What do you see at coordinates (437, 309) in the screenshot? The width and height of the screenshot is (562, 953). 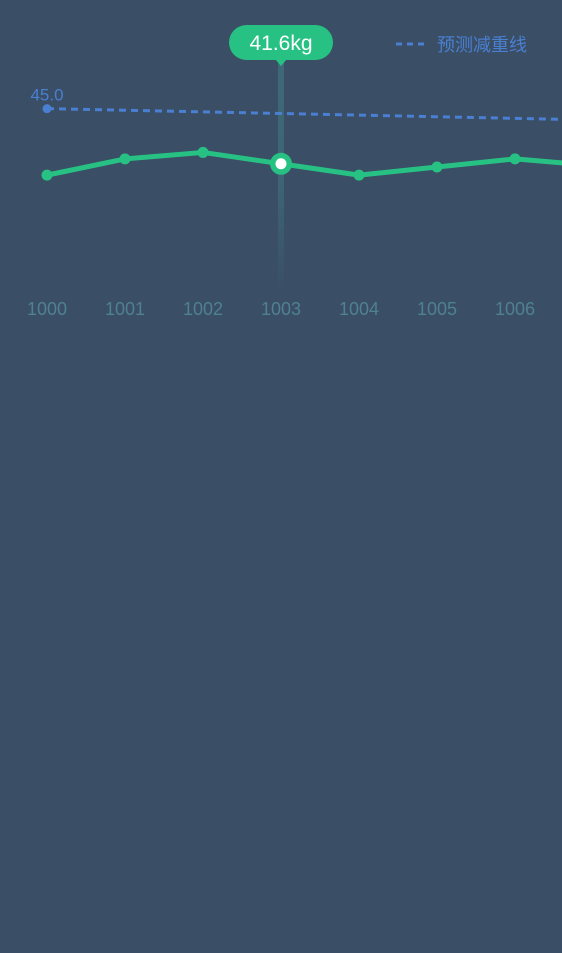 I see `x-tick-label: 1005` at bounding box center [437, 309].